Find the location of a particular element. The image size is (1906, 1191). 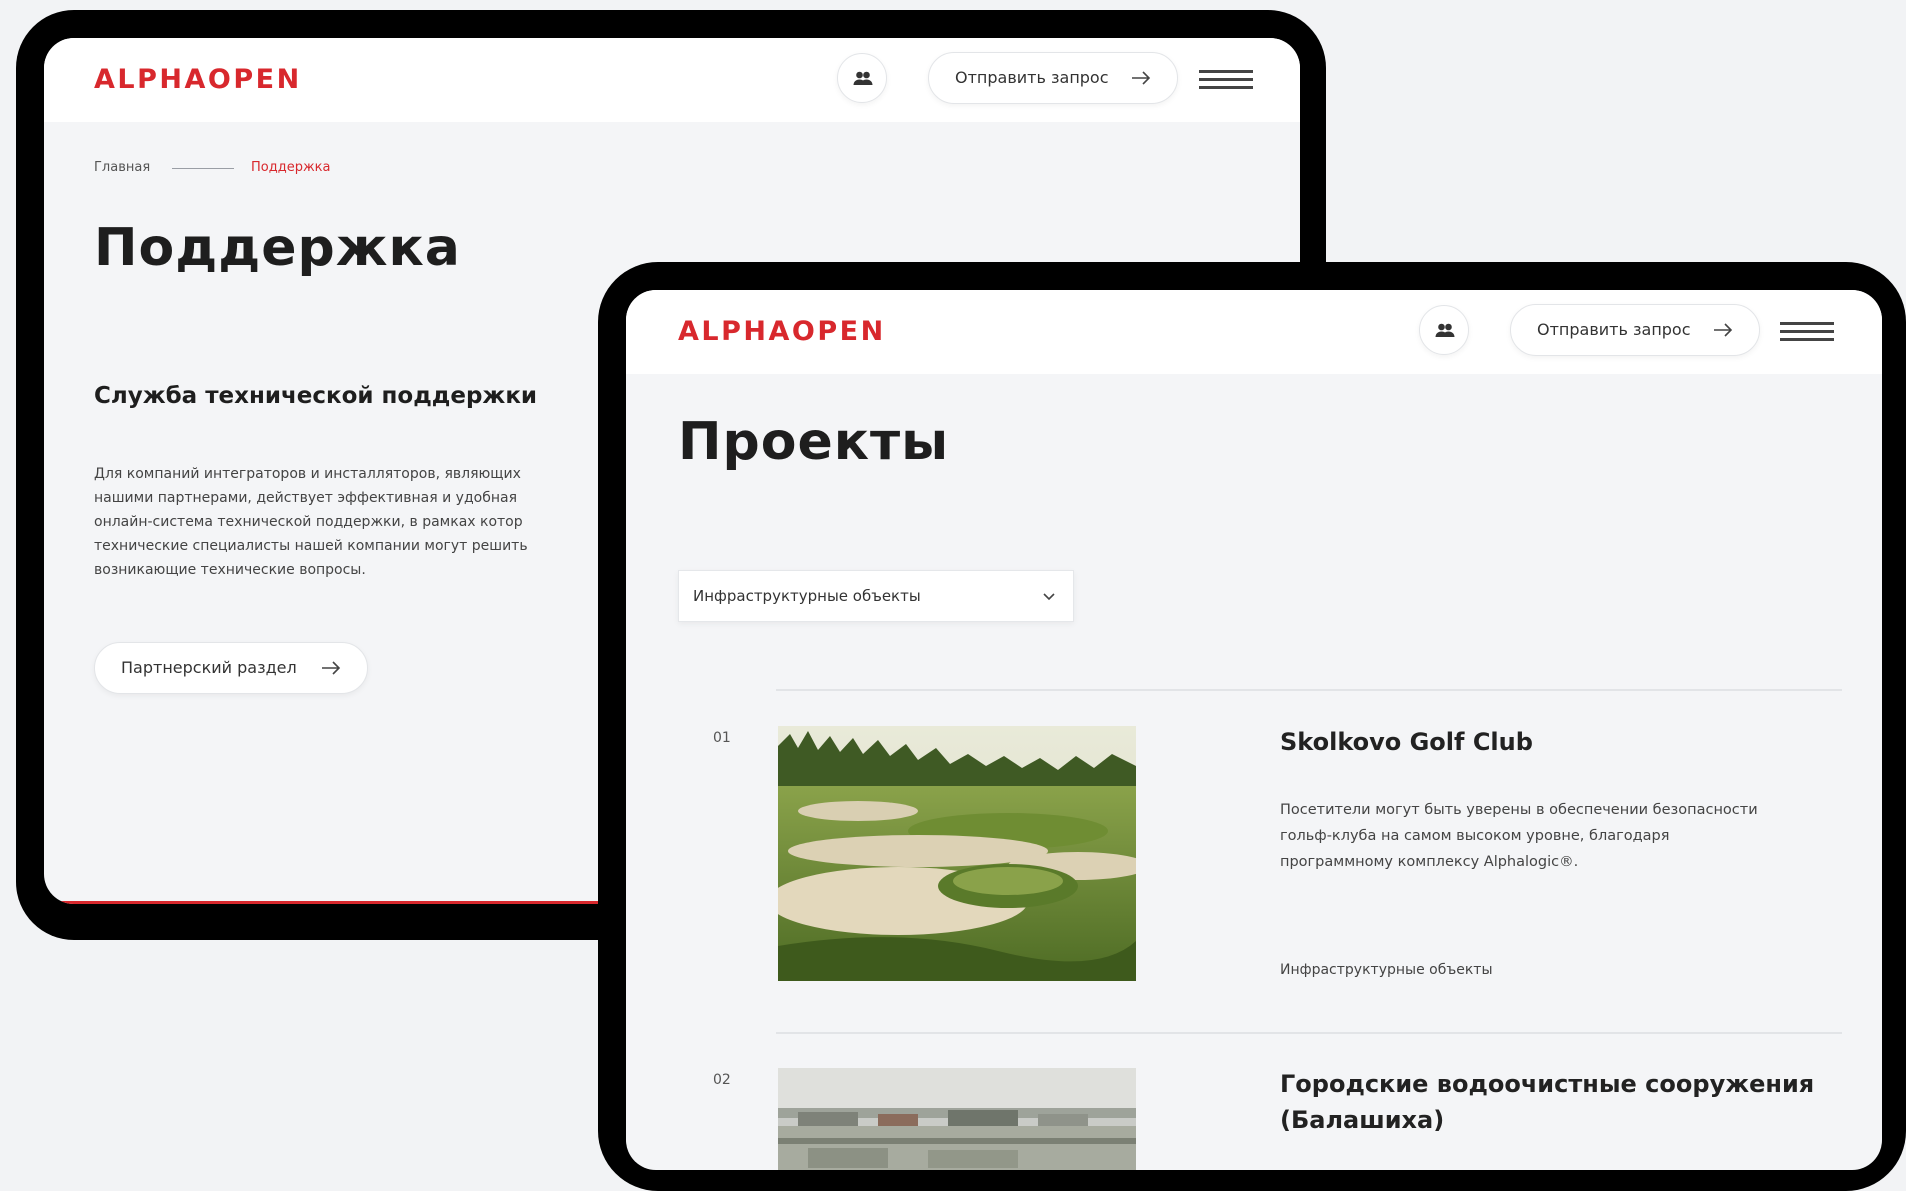

paragraph-line: возникающие технические вопросы. is located at coordinates (230, 570).